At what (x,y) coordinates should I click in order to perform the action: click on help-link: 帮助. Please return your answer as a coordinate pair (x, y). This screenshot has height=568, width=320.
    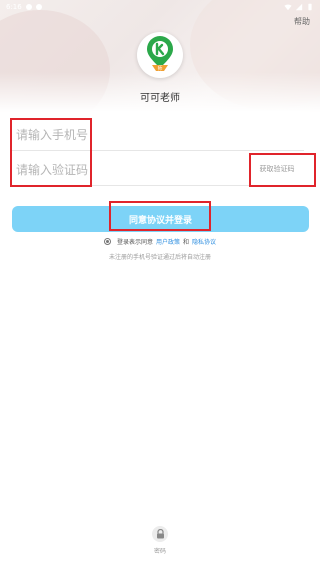
    Looking at the image, I should click on (302, 21).